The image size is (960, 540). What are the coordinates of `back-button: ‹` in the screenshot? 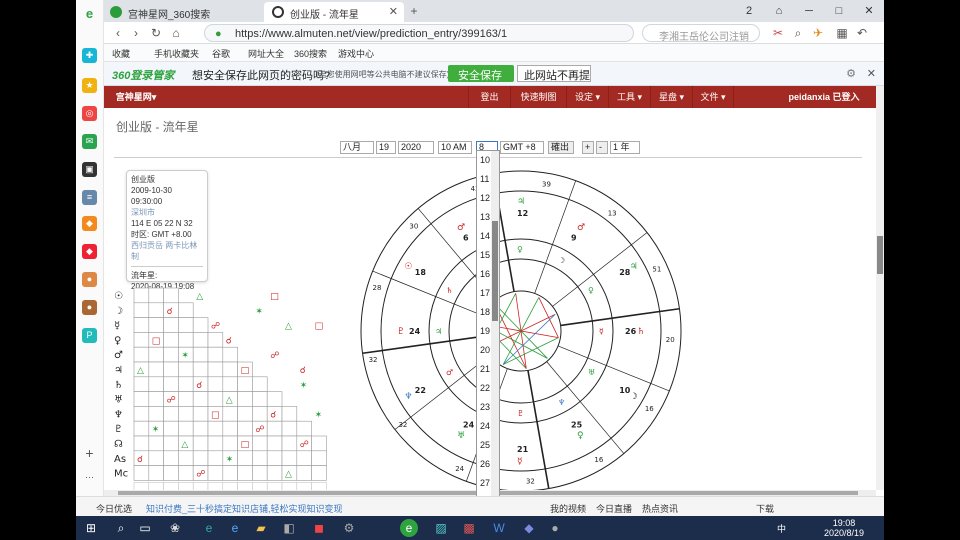 It's located at (118, 33).